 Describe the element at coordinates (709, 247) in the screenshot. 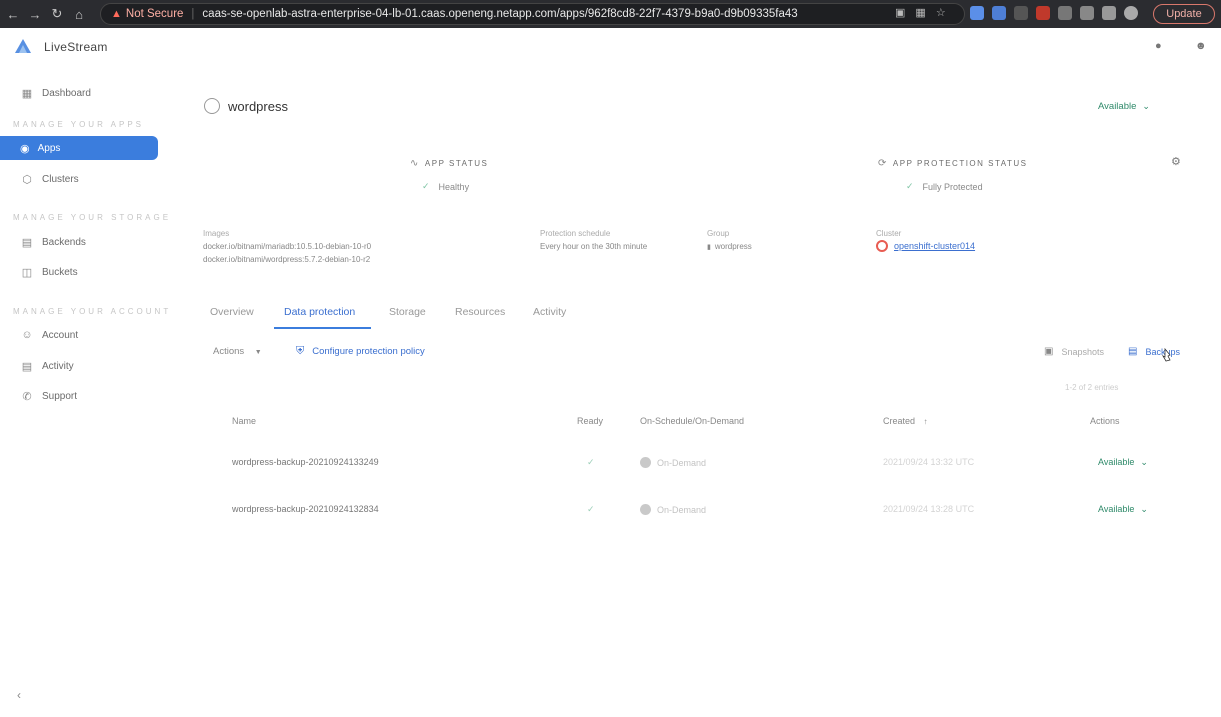

I see `folder-icon: ▮` at that location.